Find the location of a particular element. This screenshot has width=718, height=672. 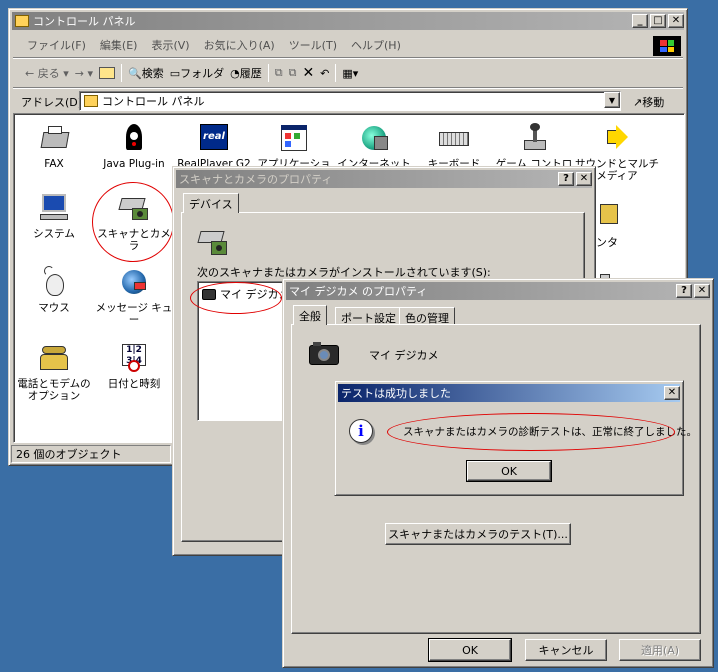

cp-item-phone-modem: 電話とモデムのオプション is located at coordinates (54, 372).